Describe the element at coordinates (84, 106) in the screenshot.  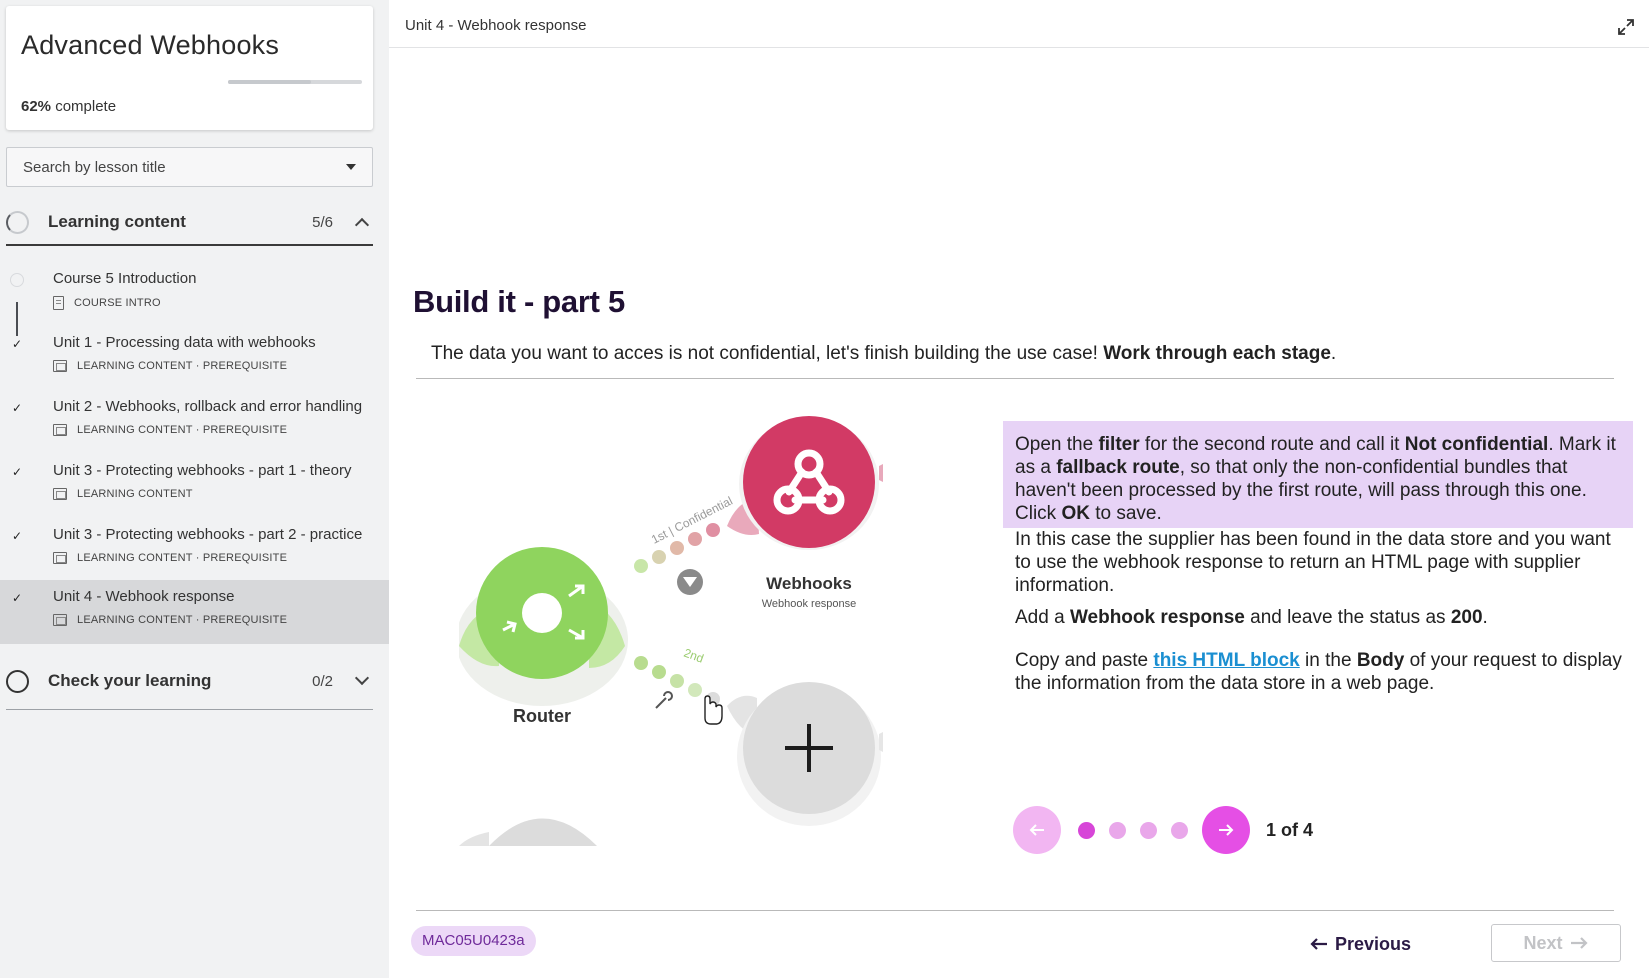
I see `progress-suffix: complete` at that location.